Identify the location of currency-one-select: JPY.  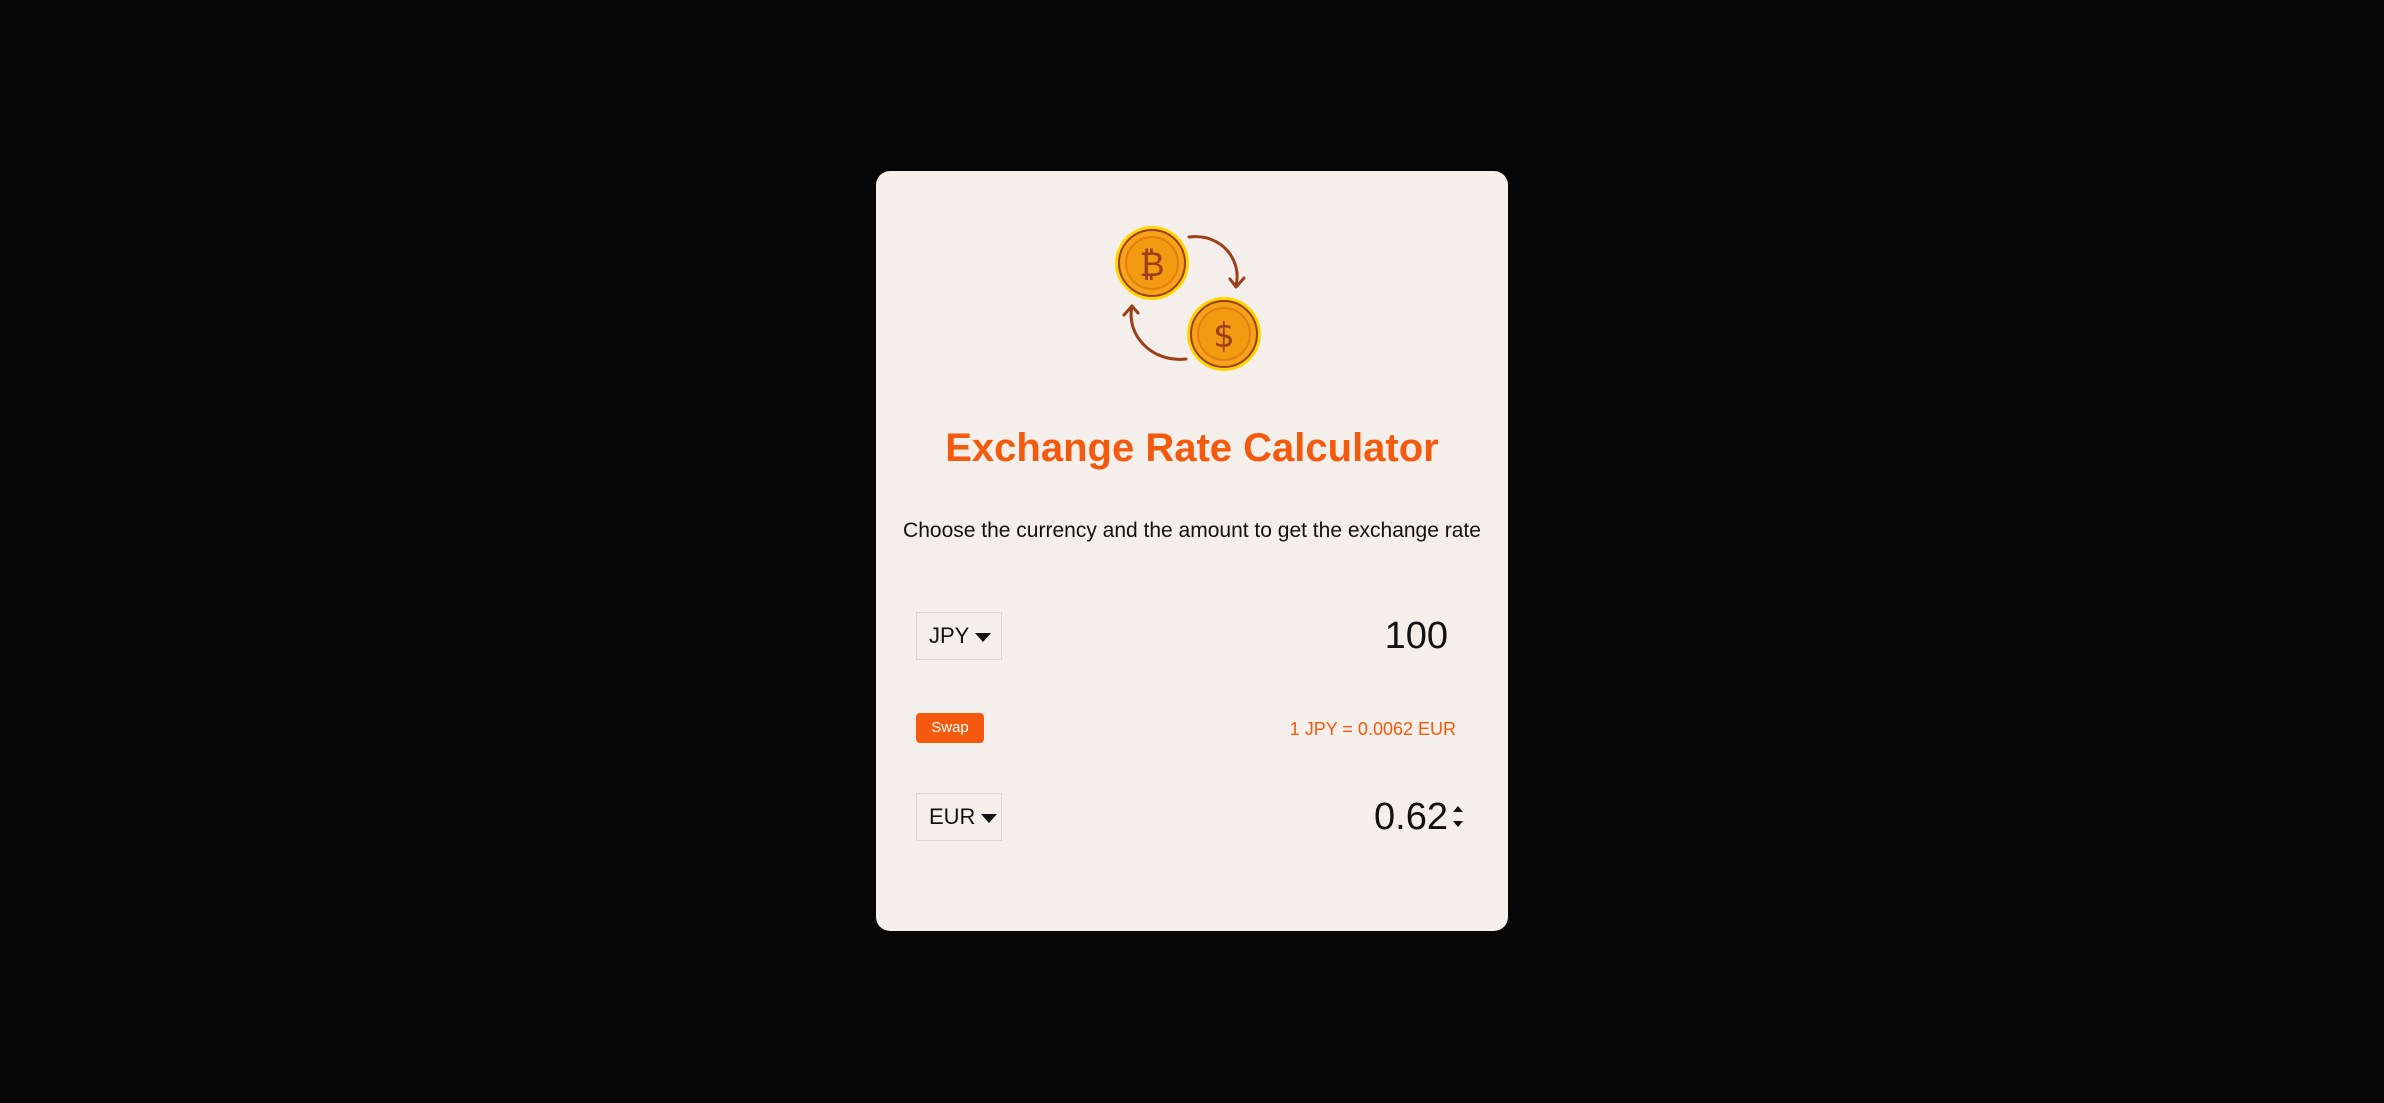
(959, 636).